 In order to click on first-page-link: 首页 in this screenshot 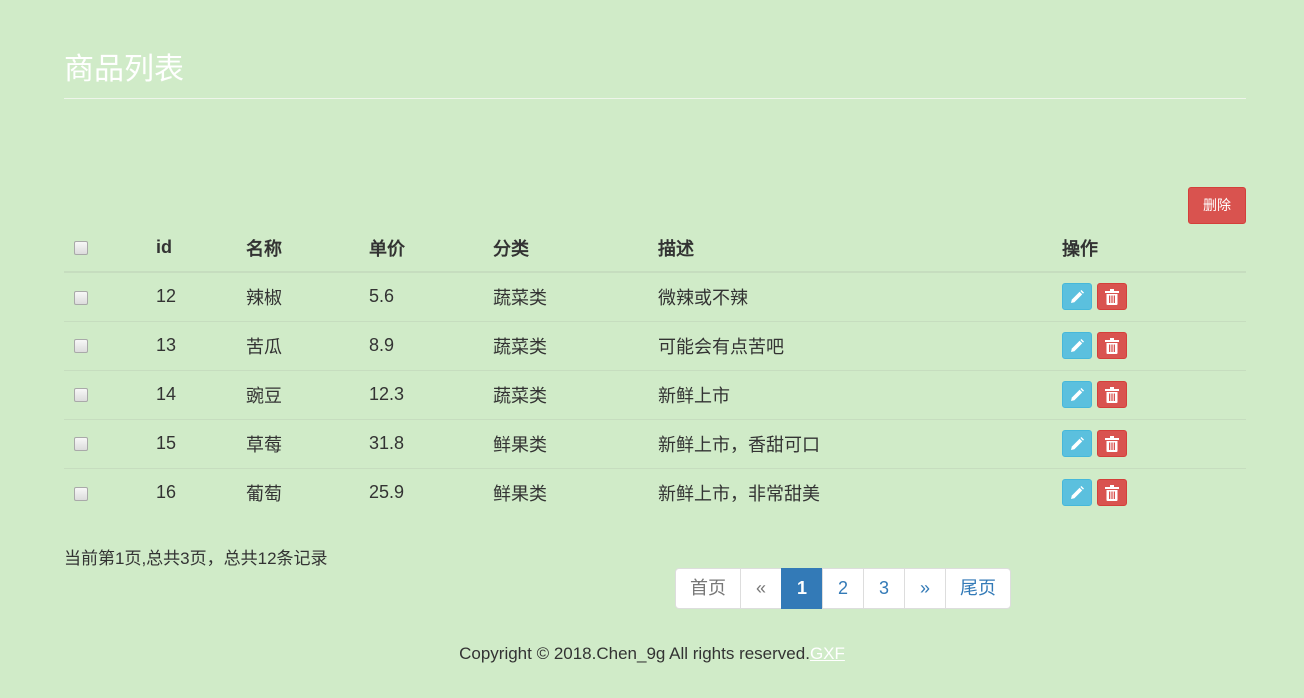, I will do `click(708, 588)`.